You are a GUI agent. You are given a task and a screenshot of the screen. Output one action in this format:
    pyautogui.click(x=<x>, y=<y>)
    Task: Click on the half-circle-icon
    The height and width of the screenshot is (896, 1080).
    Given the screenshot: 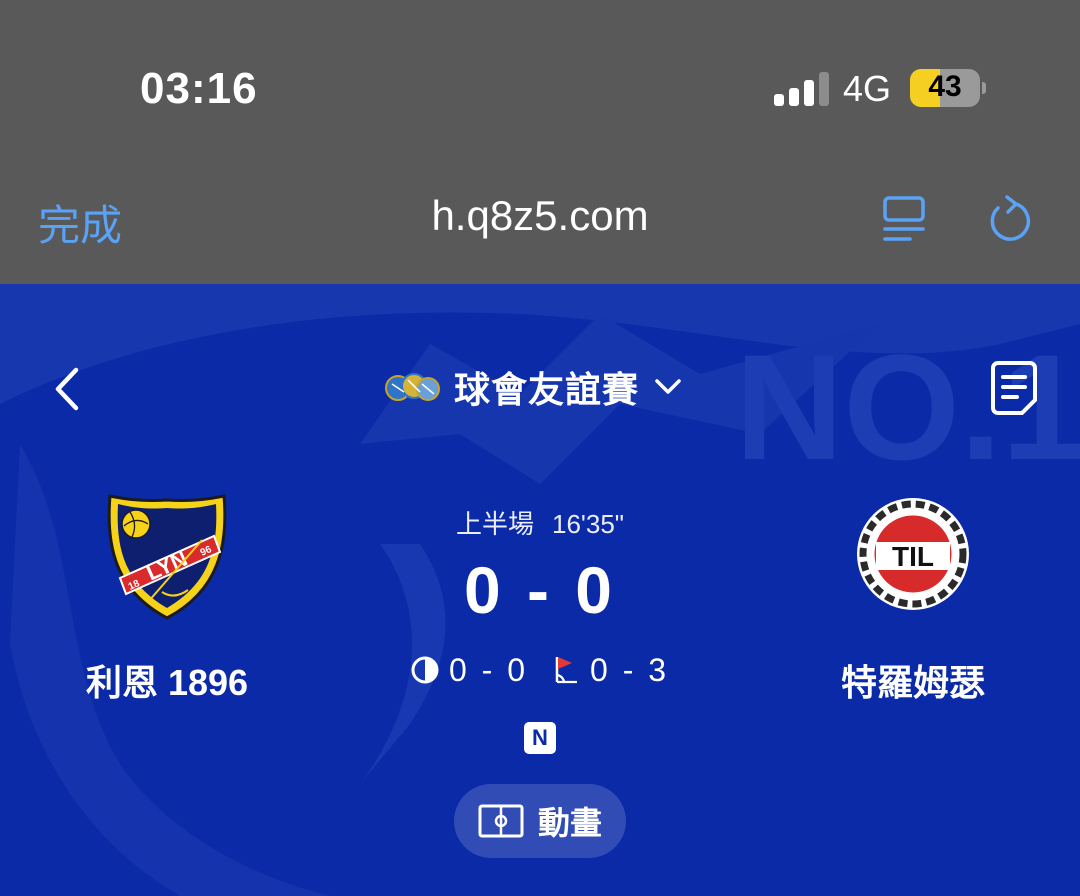 What is the action you would take?
    pyautogui.click(x=425, y=670)
    